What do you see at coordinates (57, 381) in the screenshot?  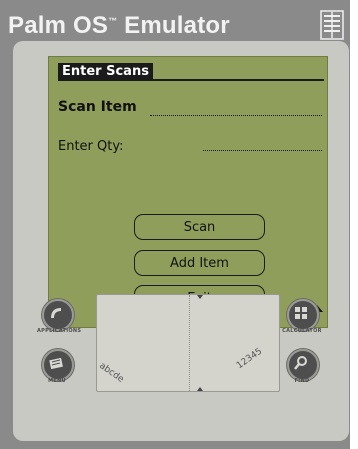 I see `menu-label: MENU` at bounding box center [57, 381].